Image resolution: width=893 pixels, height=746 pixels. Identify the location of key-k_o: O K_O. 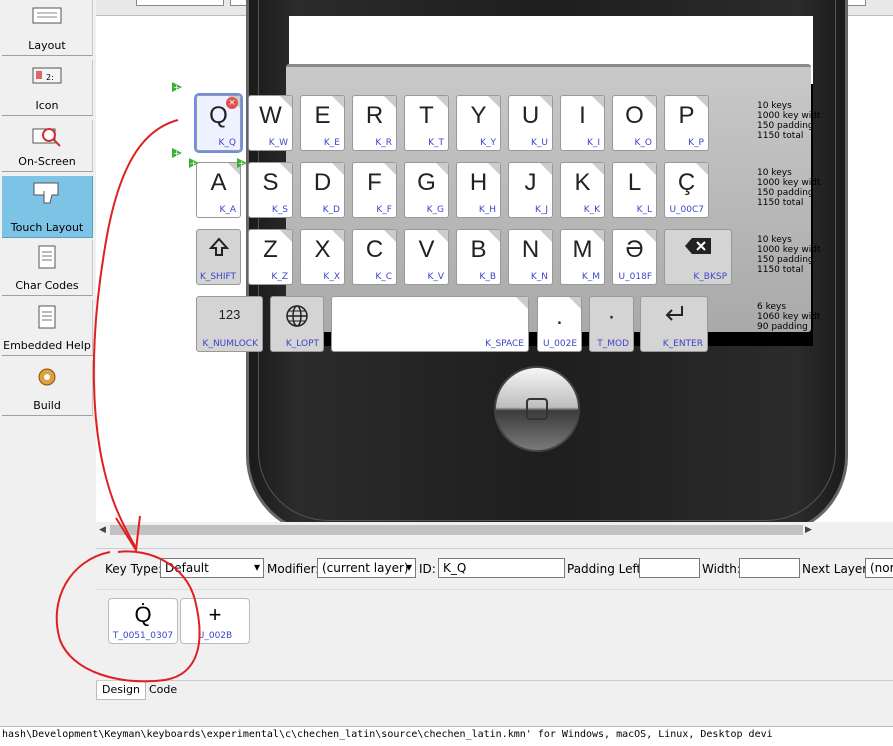
(634, 123).